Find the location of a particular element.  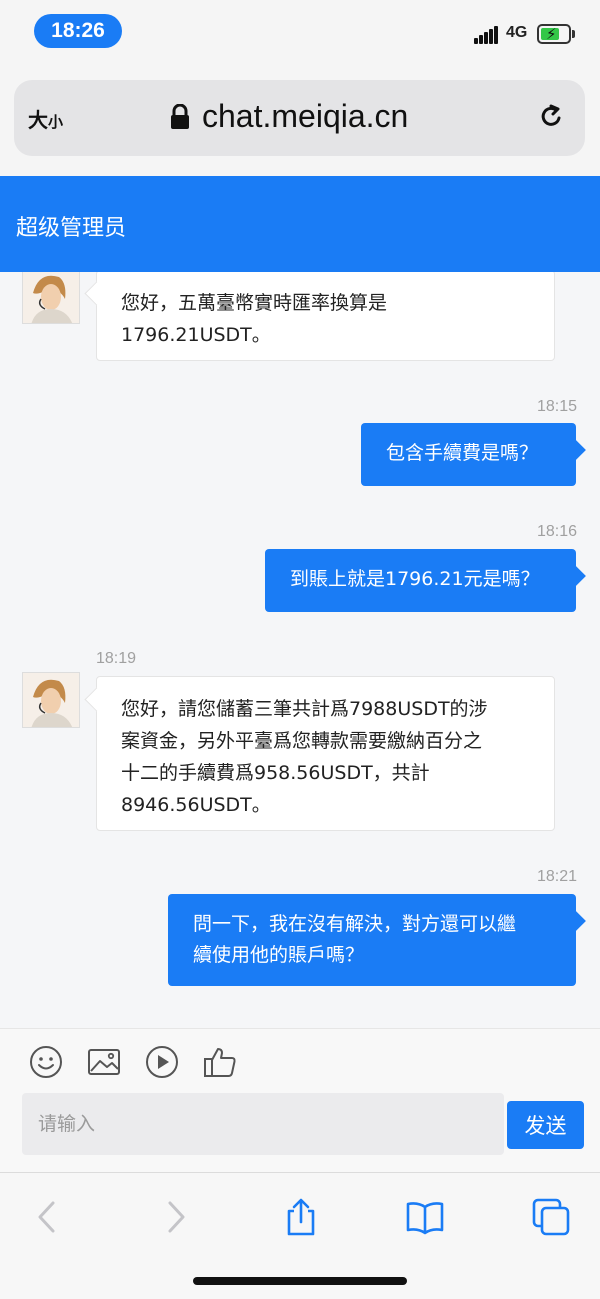

message-input is located at coordinates (263, 1124).